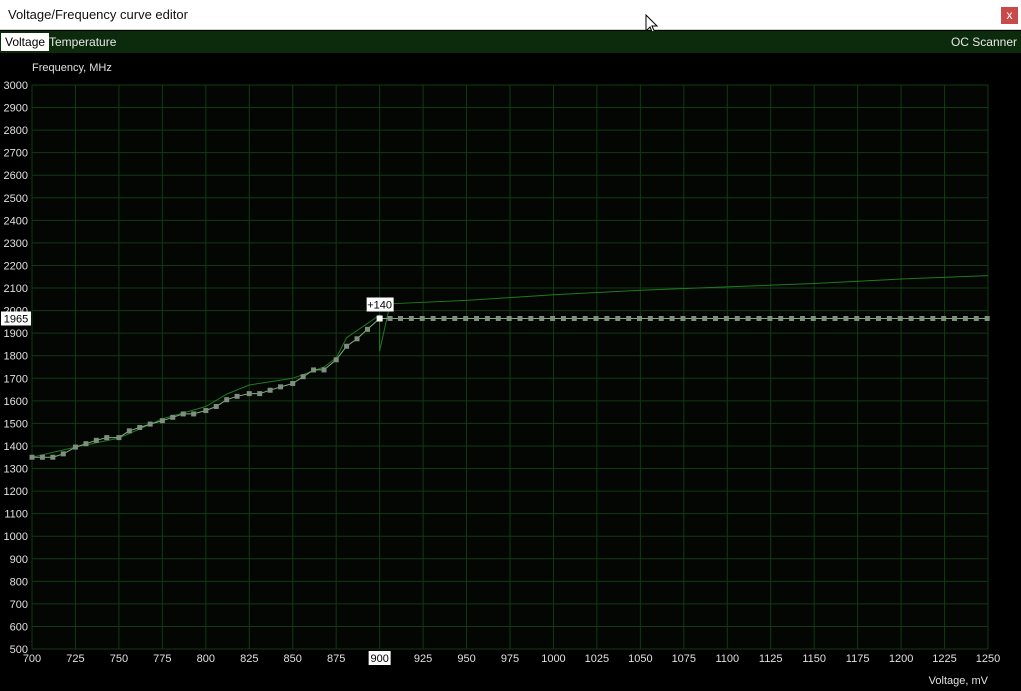 The image size is (1021, 691). I want to click on tab-voltage: Voltage, so click(25, 42).